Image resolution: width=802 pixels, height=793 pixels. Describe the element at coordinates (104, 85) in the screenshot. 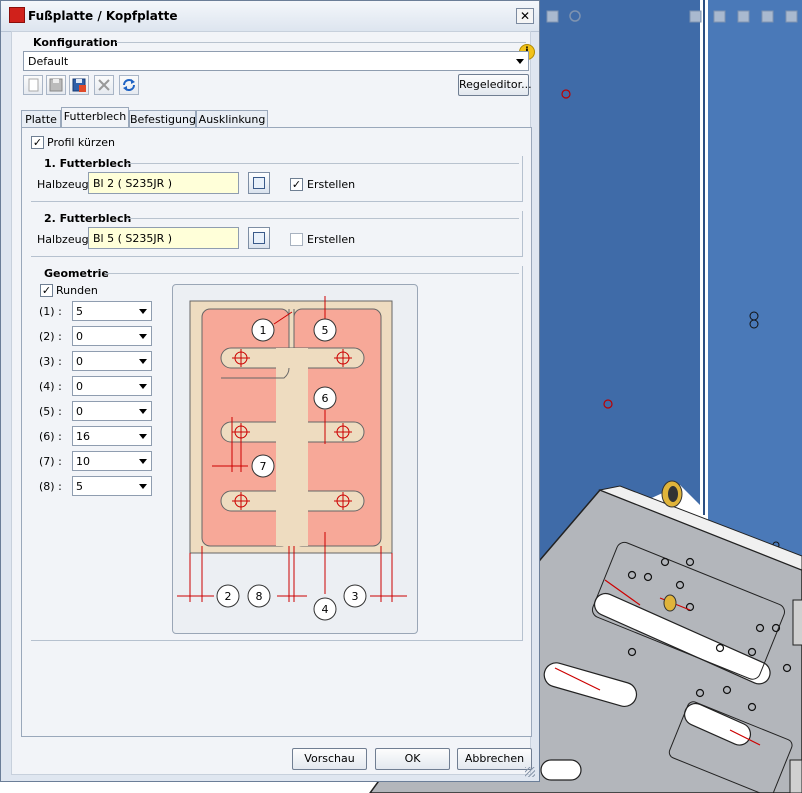

I see `delete-icon` at that location.